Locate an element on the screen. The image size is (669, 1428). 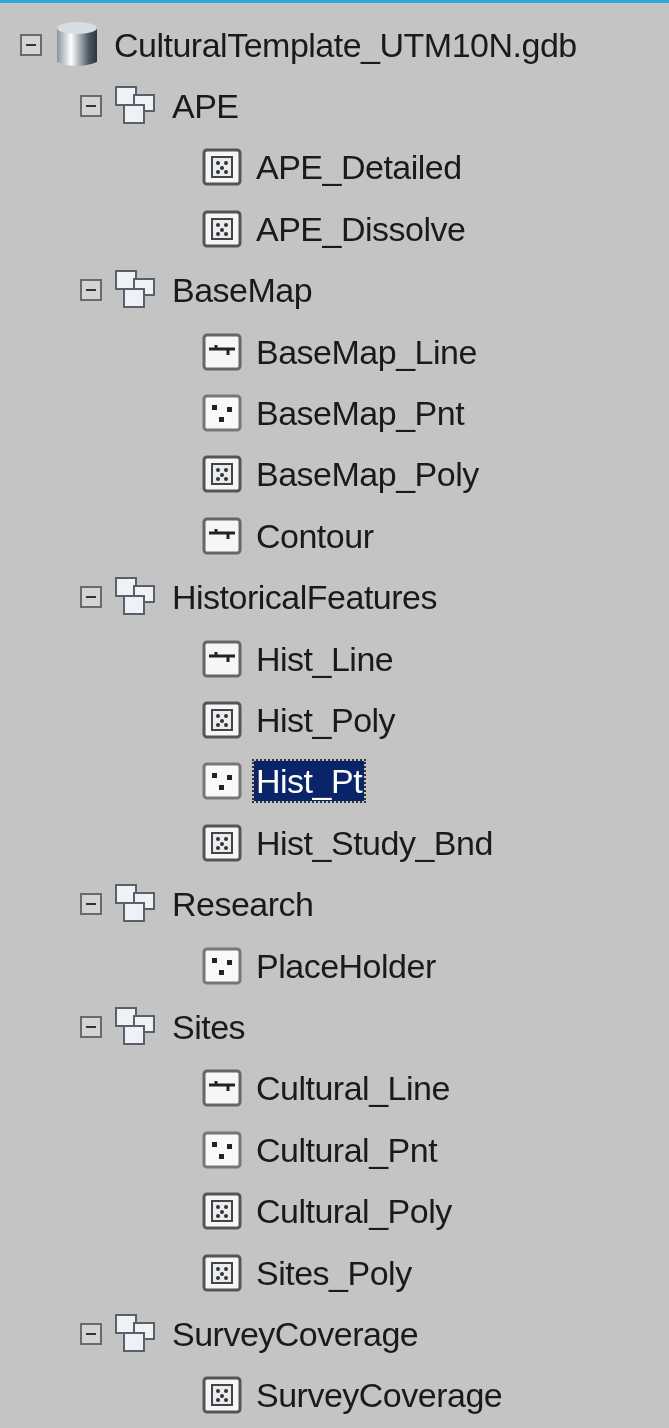
tree-item-label: Hist_Pt is located at coordinates (309, 781).